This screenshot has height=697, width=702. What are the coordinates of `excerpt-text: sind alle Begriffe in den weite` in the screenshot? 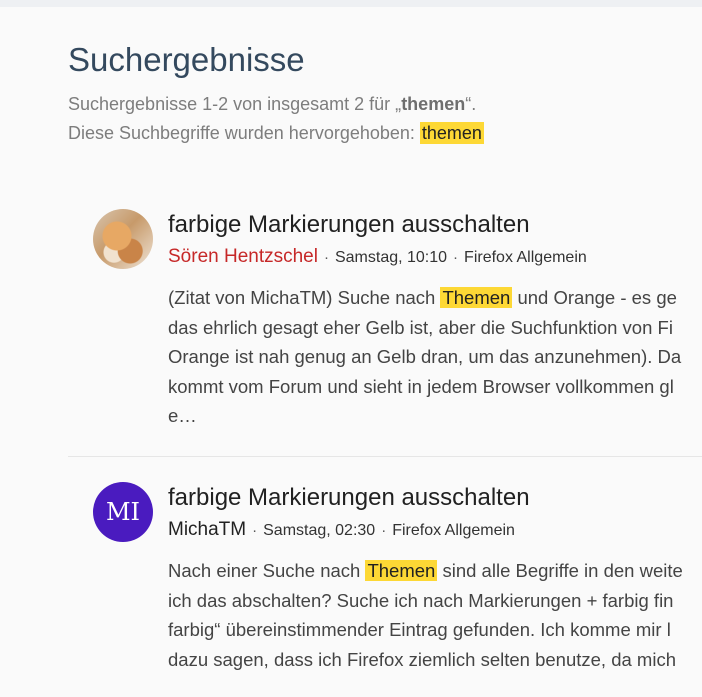 It's located at (560, 570).